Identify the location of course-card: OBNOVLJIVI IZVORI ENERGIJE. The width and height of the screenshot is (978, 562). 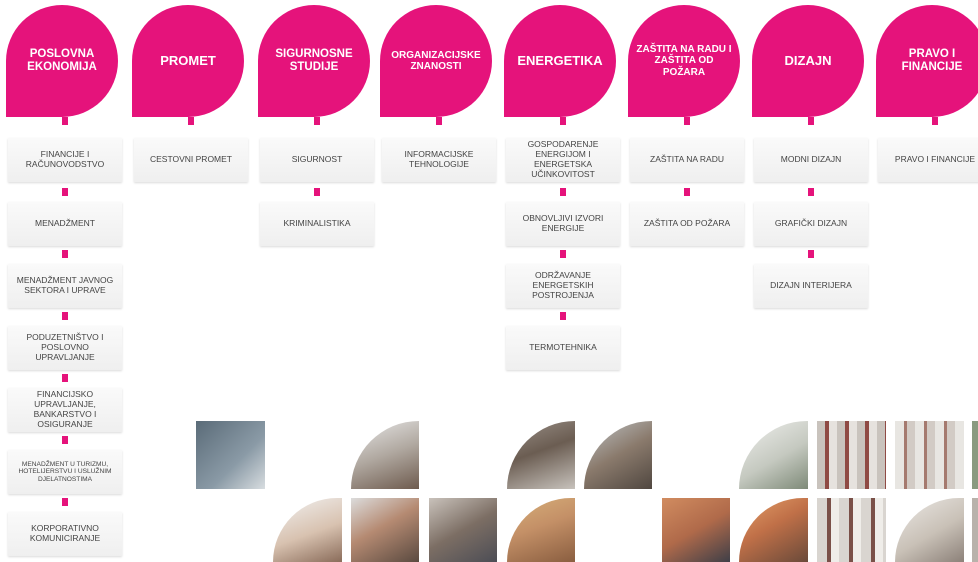
(563, 224).